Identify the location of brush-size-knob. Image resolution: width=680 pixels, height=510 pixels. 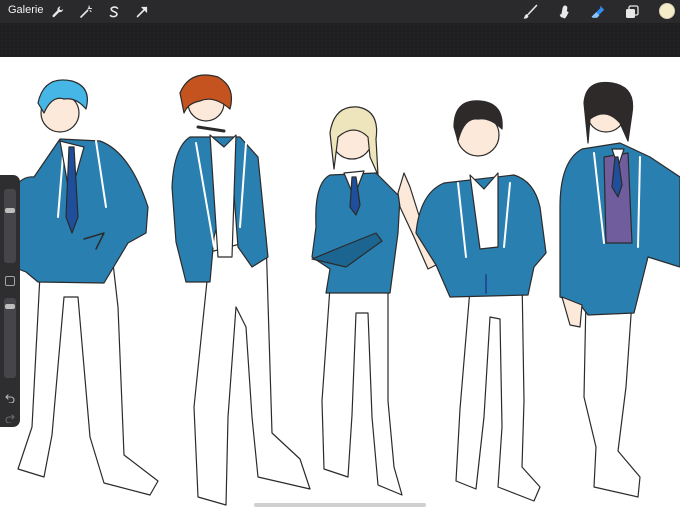
(10, 210).